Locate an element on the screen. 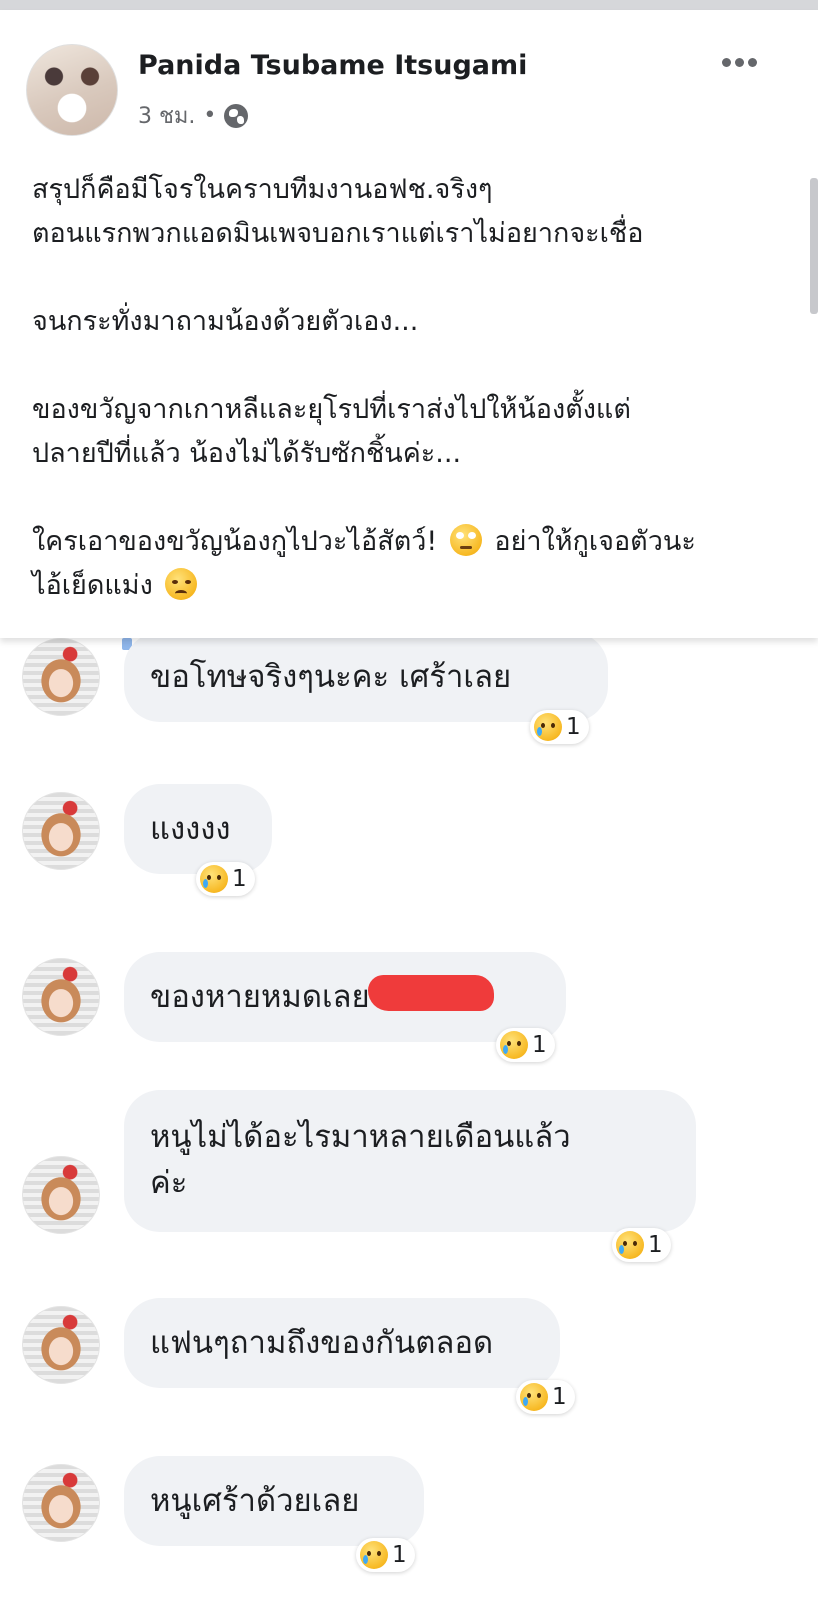  comment-text: ขอโทษจริงๆนะคะ เศร้าเลย is located at coordinates (331, 677).